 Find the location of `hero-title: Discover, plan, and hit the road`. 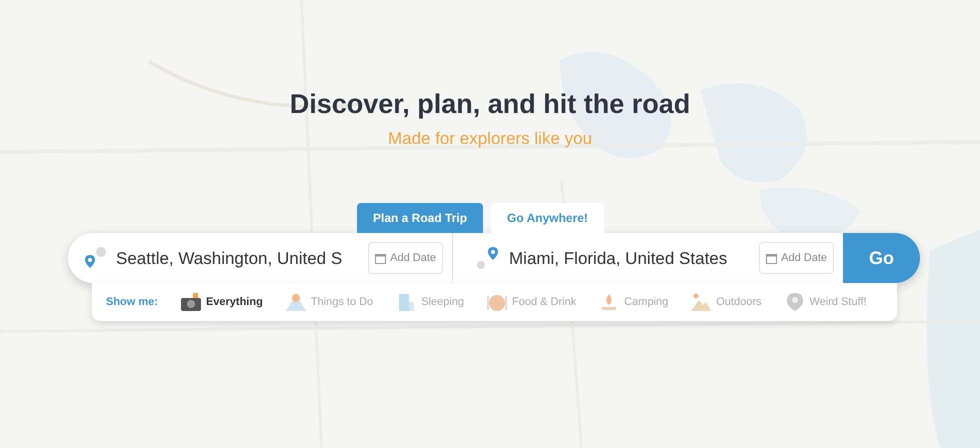

hero-title: Discover, plan, and hit the road is located at coordinates (490, 104).